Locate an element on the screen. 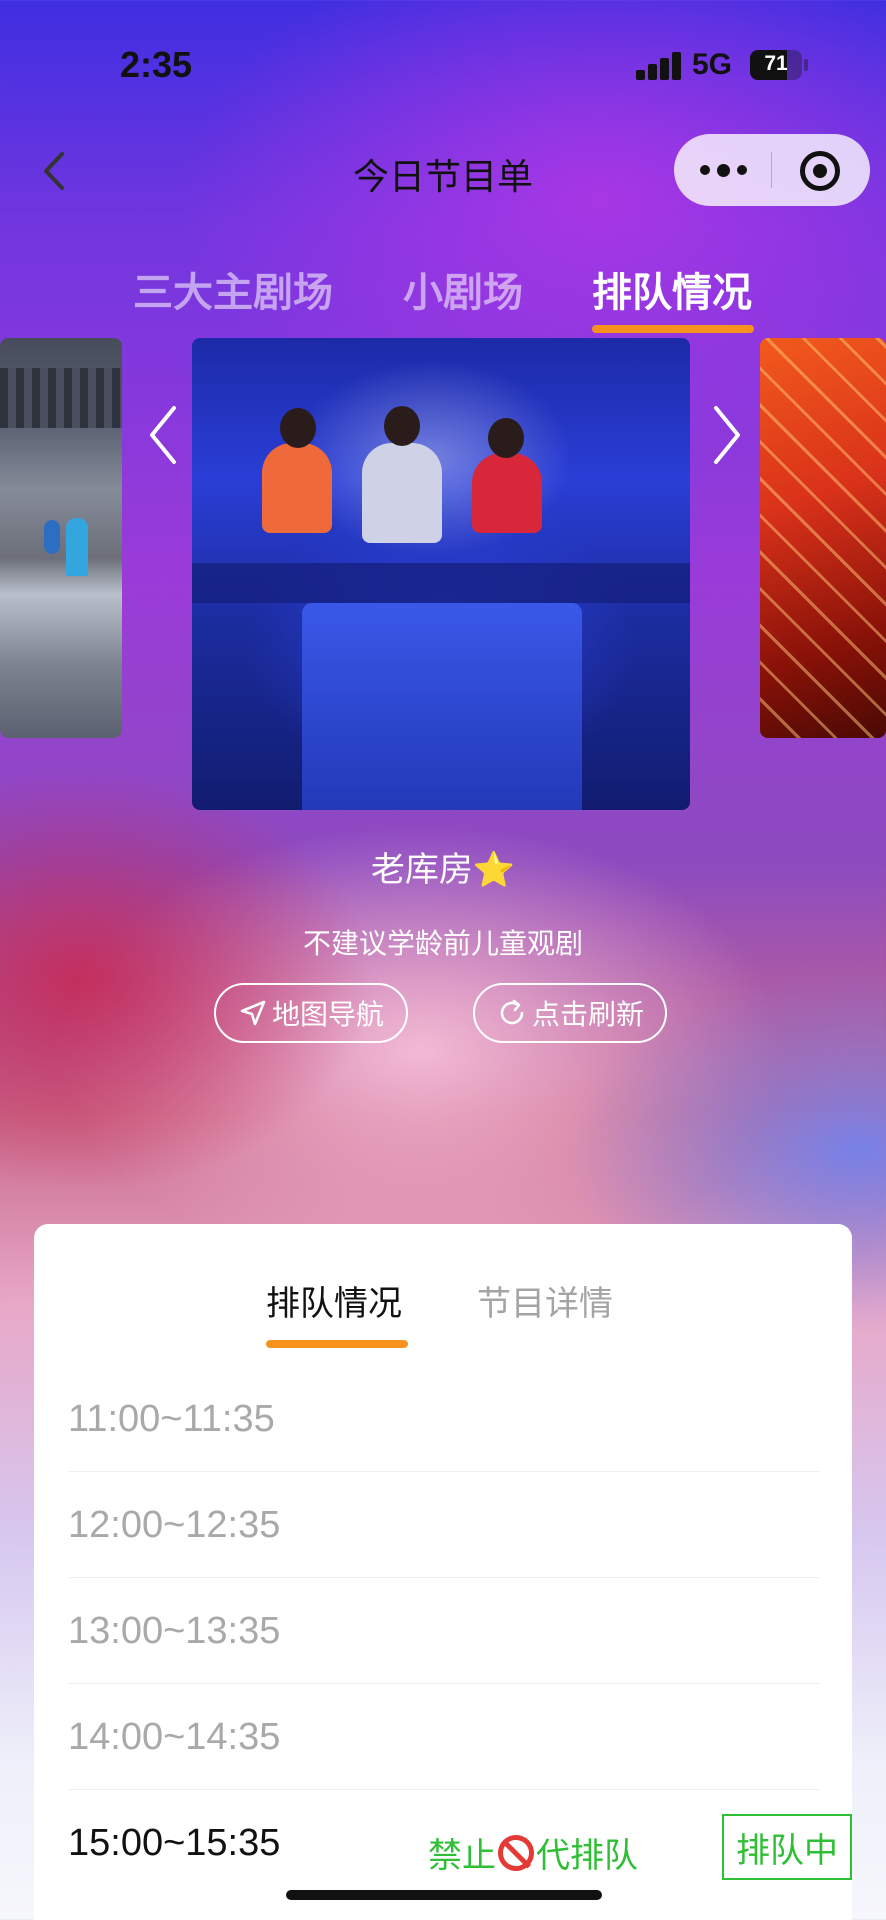 Image resolution: width=886 pixels, height=1920 pixels. tab-small-theaters: 小剧场 is located at coordinates (463, 289).